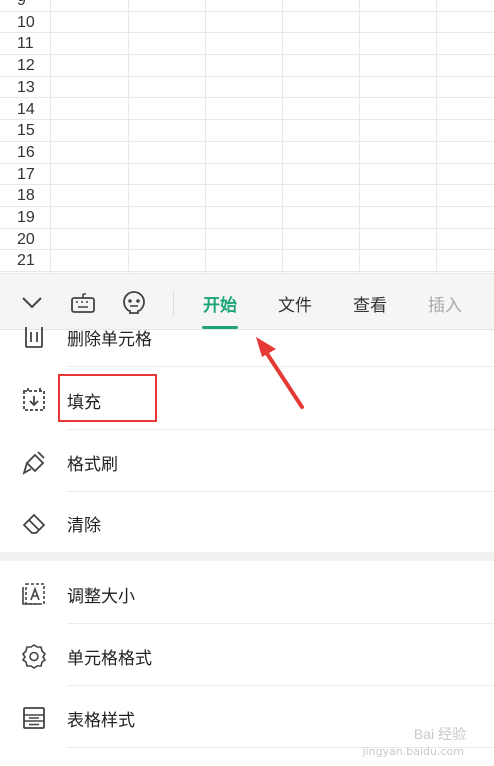 The width and height of the screenshot is (494, 766). What do you see at coordinates (247, 131) in the screenshot?
I see `table-row: 15` at bounding box center [247, 131].